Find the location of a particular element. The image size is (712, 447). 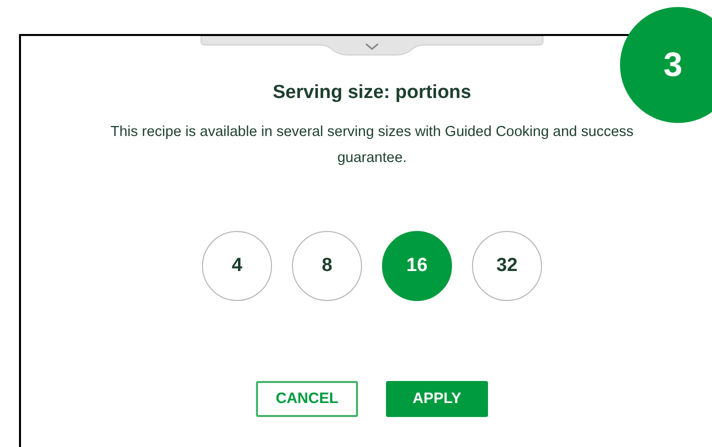

dialog-title: Serving size: portions is located at coordinates (372, 93).